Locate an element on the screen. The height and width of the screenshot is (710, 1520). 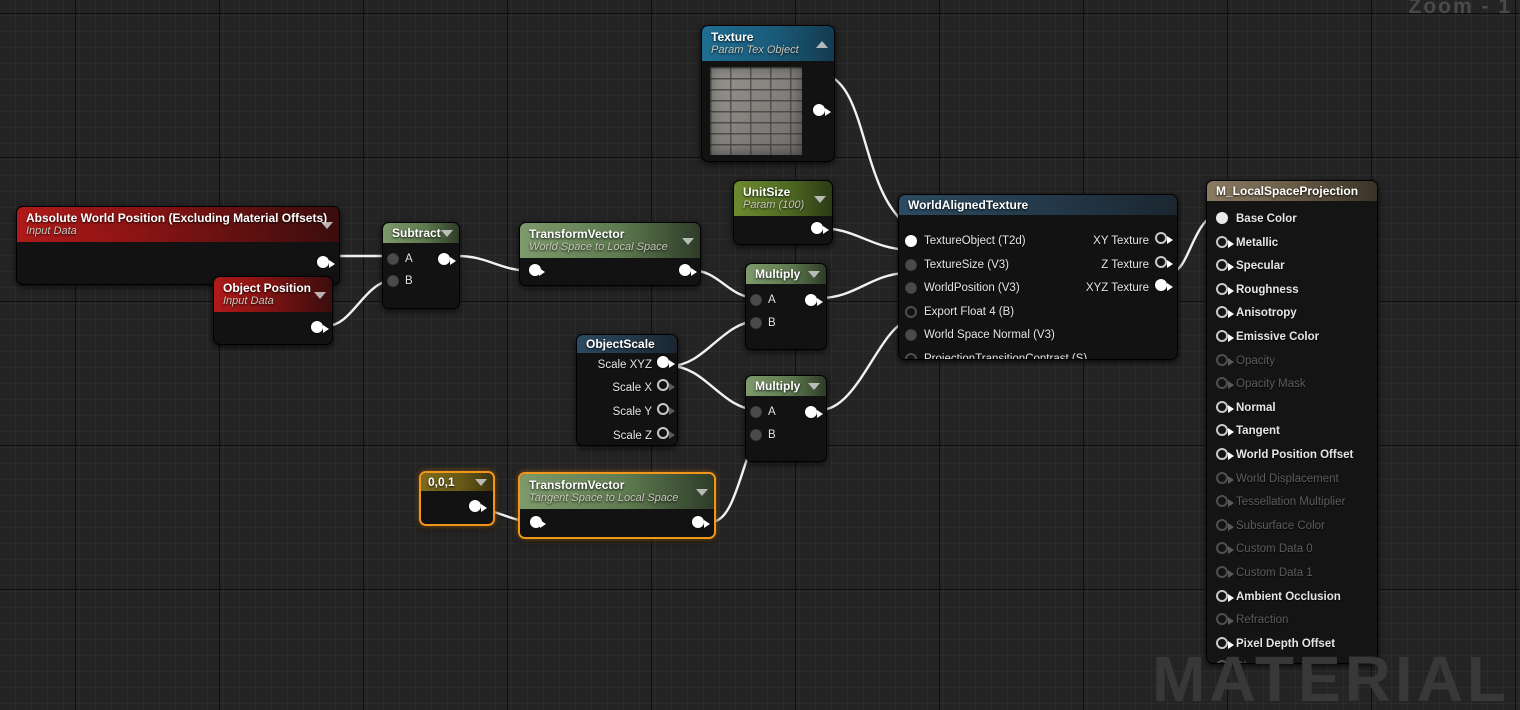
attribute-pin-world-displacement is located at coordinates (1222, 477).